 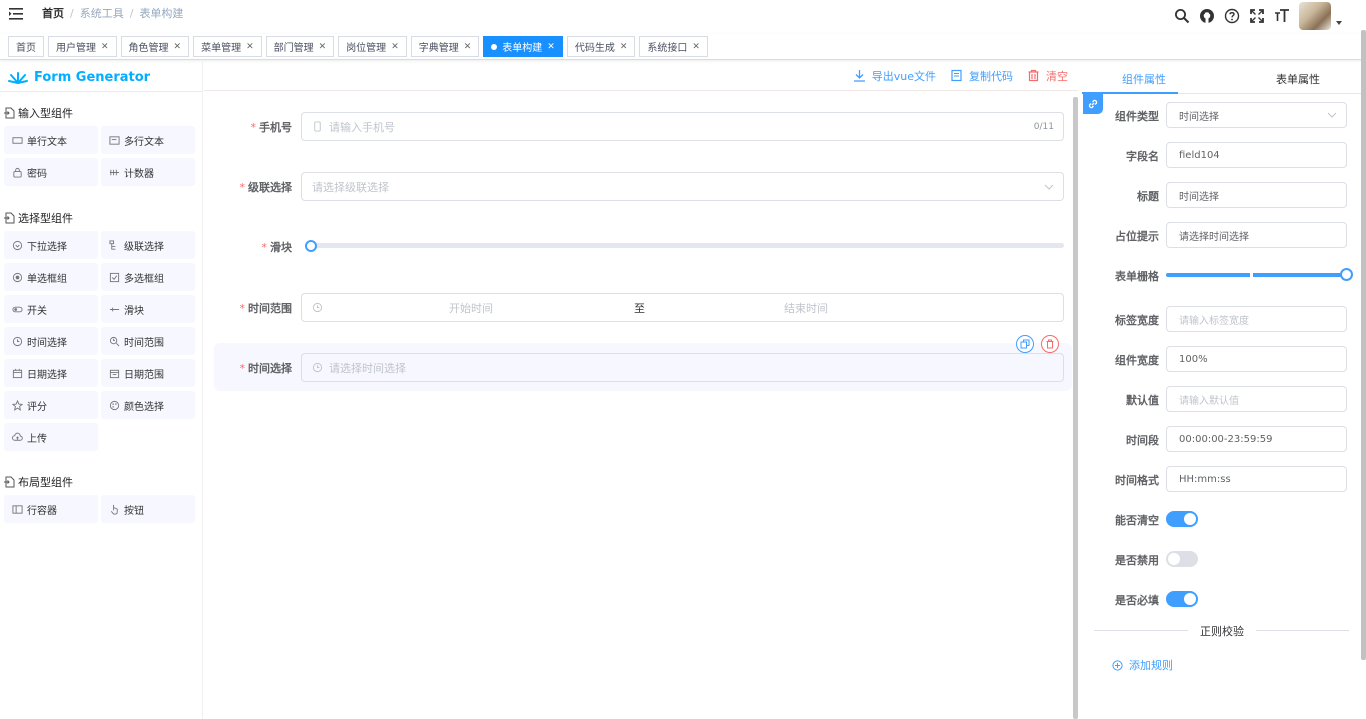 I want to click on placeholder-input: 请选择时间选择, so click(x=1256, y=235).